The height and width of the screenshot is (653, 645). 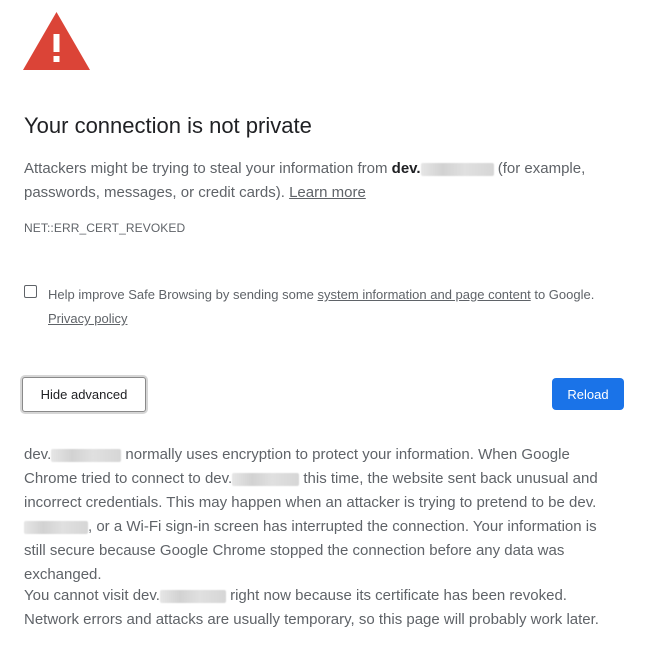 I want to click on site-domain: dev., so click(x=443, y=168).